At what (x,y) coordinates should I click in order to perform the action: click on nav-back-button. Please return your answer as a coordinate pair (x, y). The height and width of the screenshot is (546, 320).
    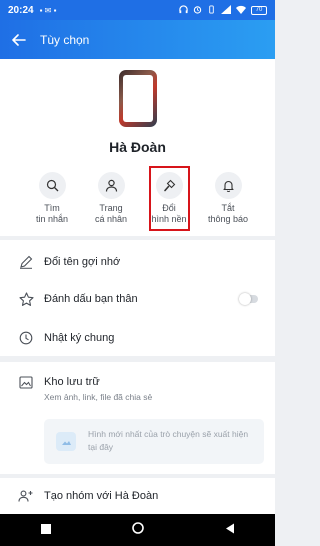
    Looking at the image, I should click on (230, 530).